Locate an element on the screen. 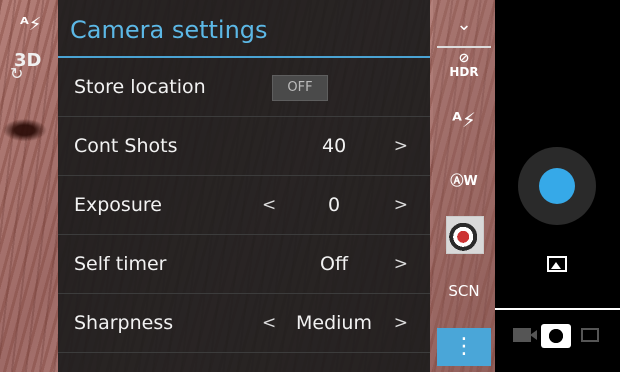 The image size is (620, 372). setting-label: Self timer is located at coordinates (120, 264).